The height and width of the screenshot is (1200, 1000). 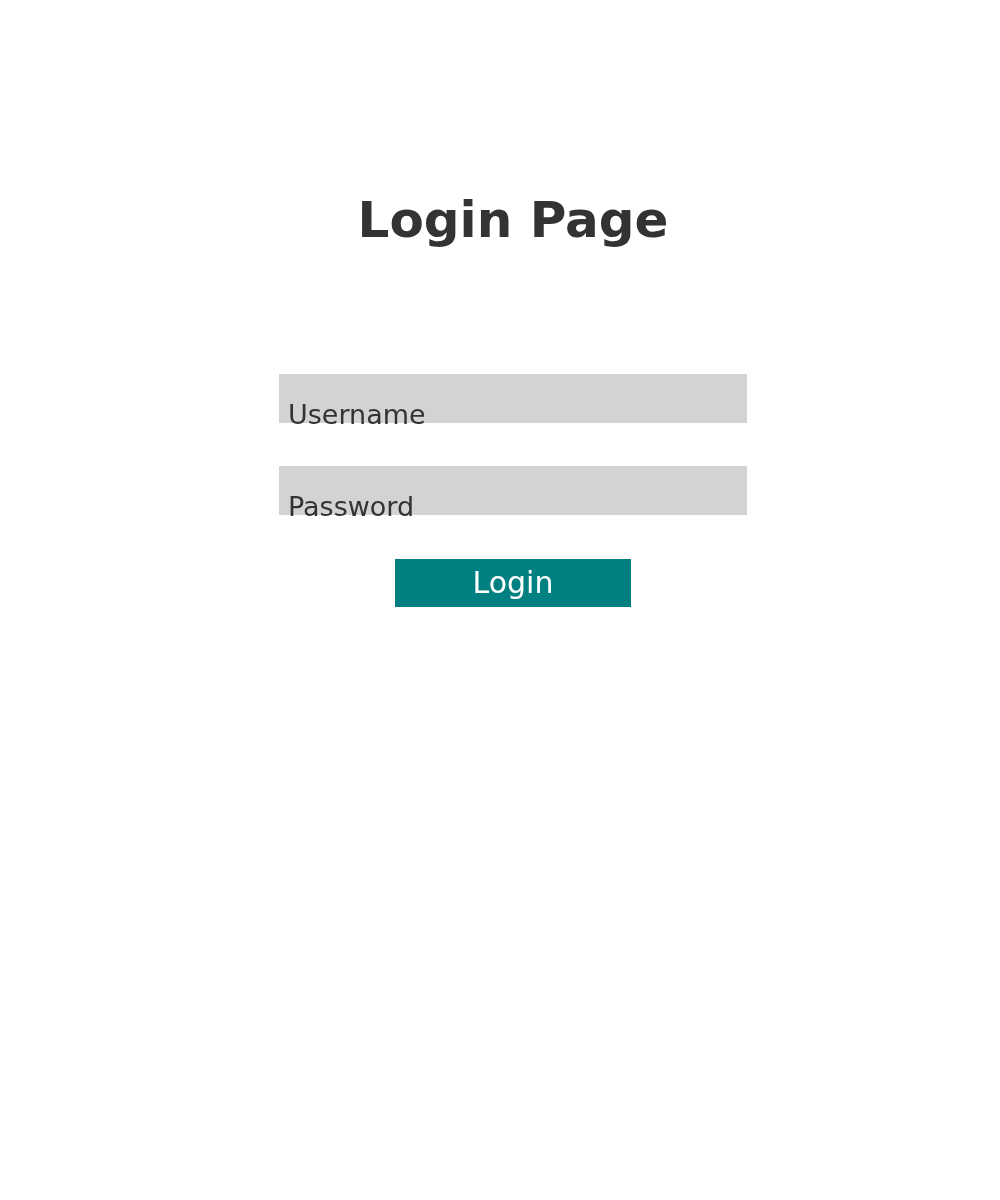 What do you see at coordinates (513, 583) in the screenshot?
I see `login-button: Login` at bounding box center [513, 583].